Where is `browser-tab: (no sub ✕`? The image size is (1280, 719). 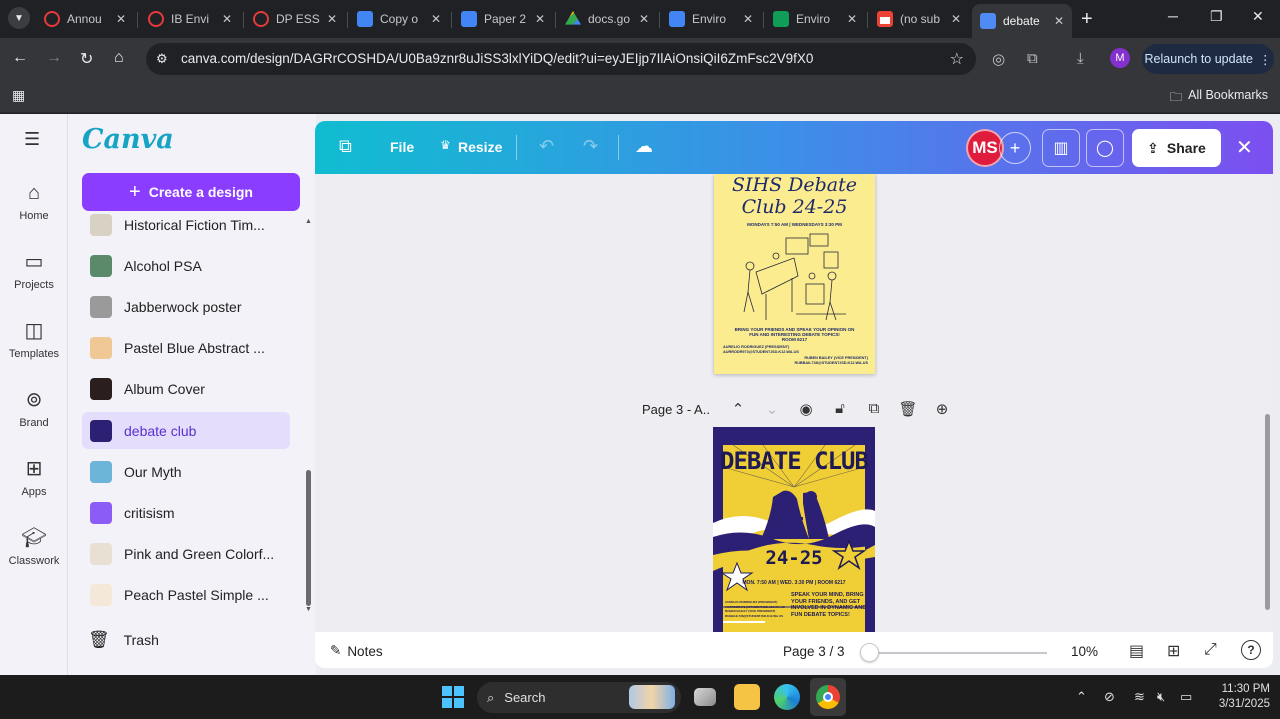 browser-tab: (no sub ✕ is located at coordinates (919, 19).